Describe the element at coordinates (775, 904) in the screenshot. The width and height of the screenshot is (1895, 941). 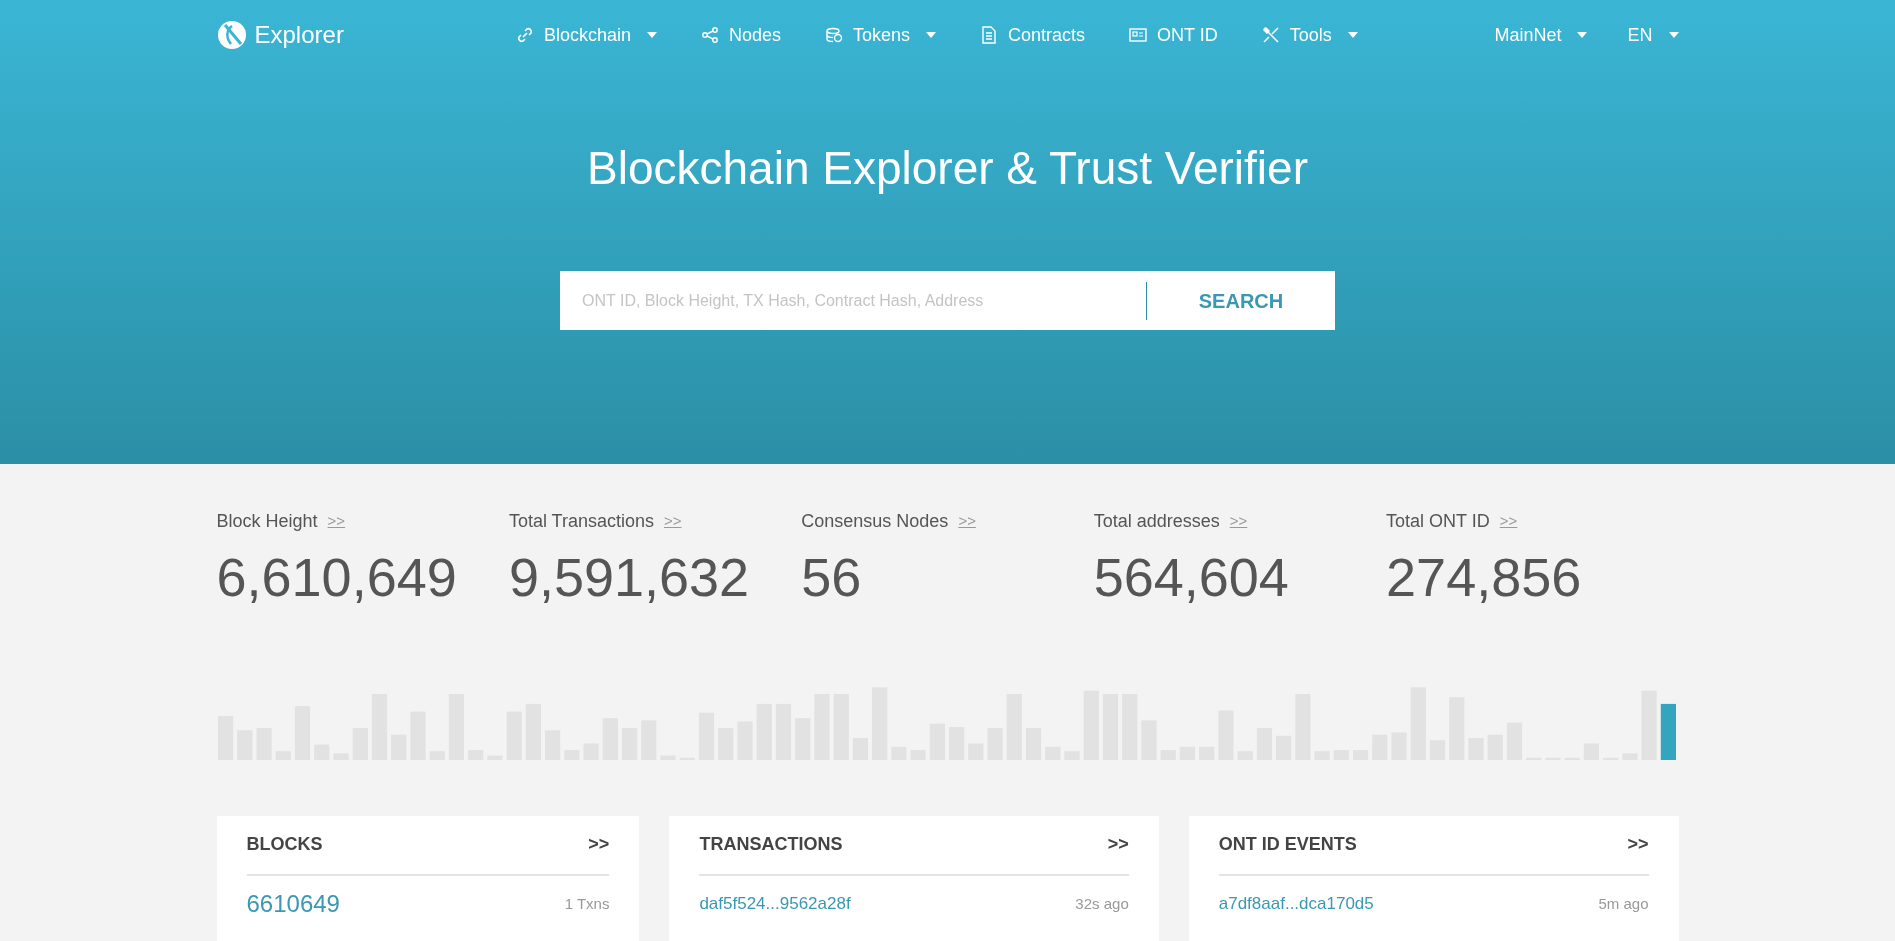
I see `row-link: daf5f524...9562a28f` at that location.